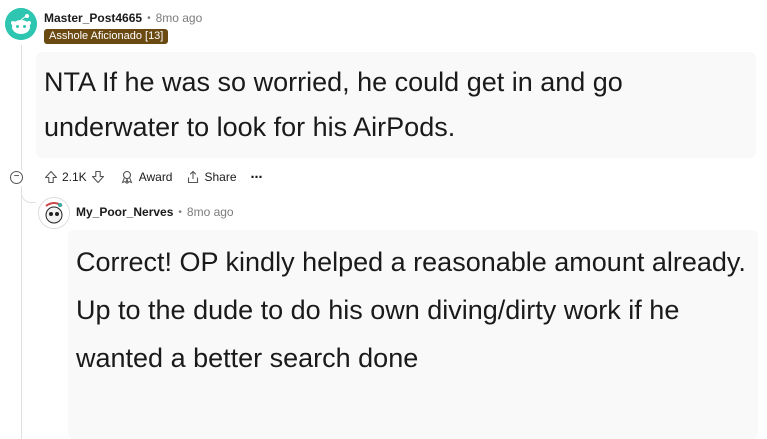 The height and width of the screenshot is (439, 767). I want to click on username: Master_Post4665, so click(93, 18).